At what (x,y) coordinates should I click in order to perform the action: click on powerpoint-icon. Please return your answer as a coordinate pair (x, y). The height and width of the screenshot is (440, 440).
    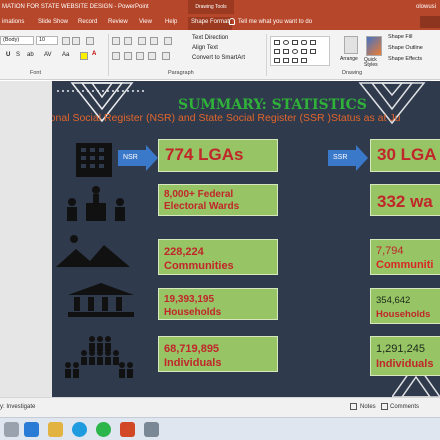
    Looking at the image, I should click on (127, 429).